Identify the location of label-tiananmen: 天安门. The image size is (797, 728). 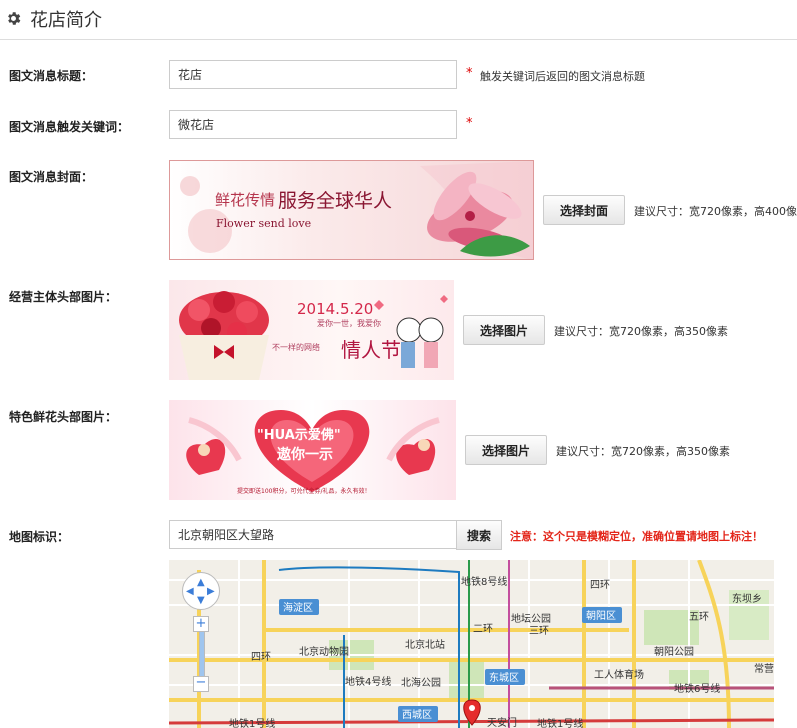
(502, 722).